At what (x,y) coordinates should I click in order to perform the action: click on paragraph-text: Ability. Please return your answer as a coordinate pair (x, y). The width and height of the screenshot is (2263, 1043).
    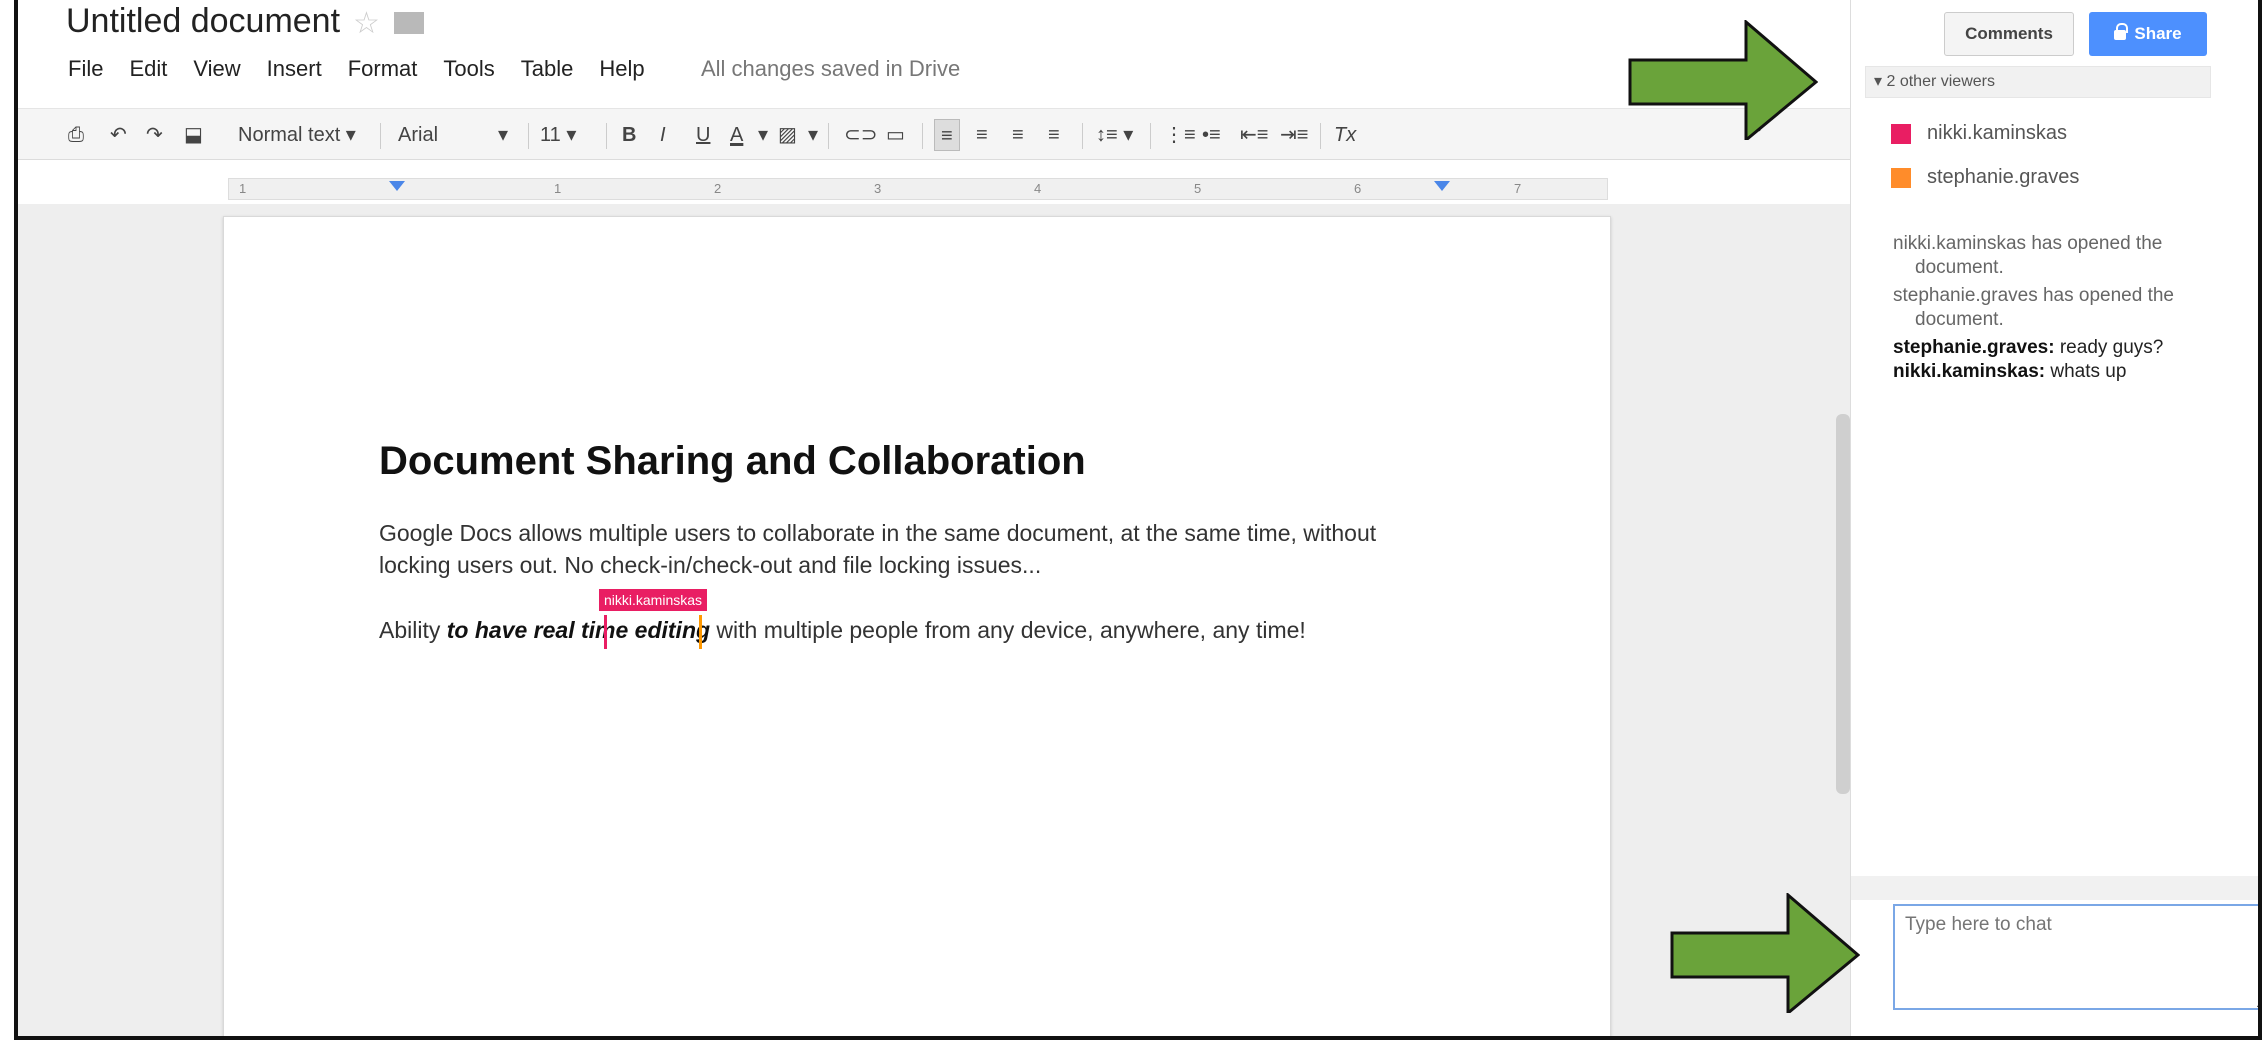
    Looking at the image, I should click on (413, 630).